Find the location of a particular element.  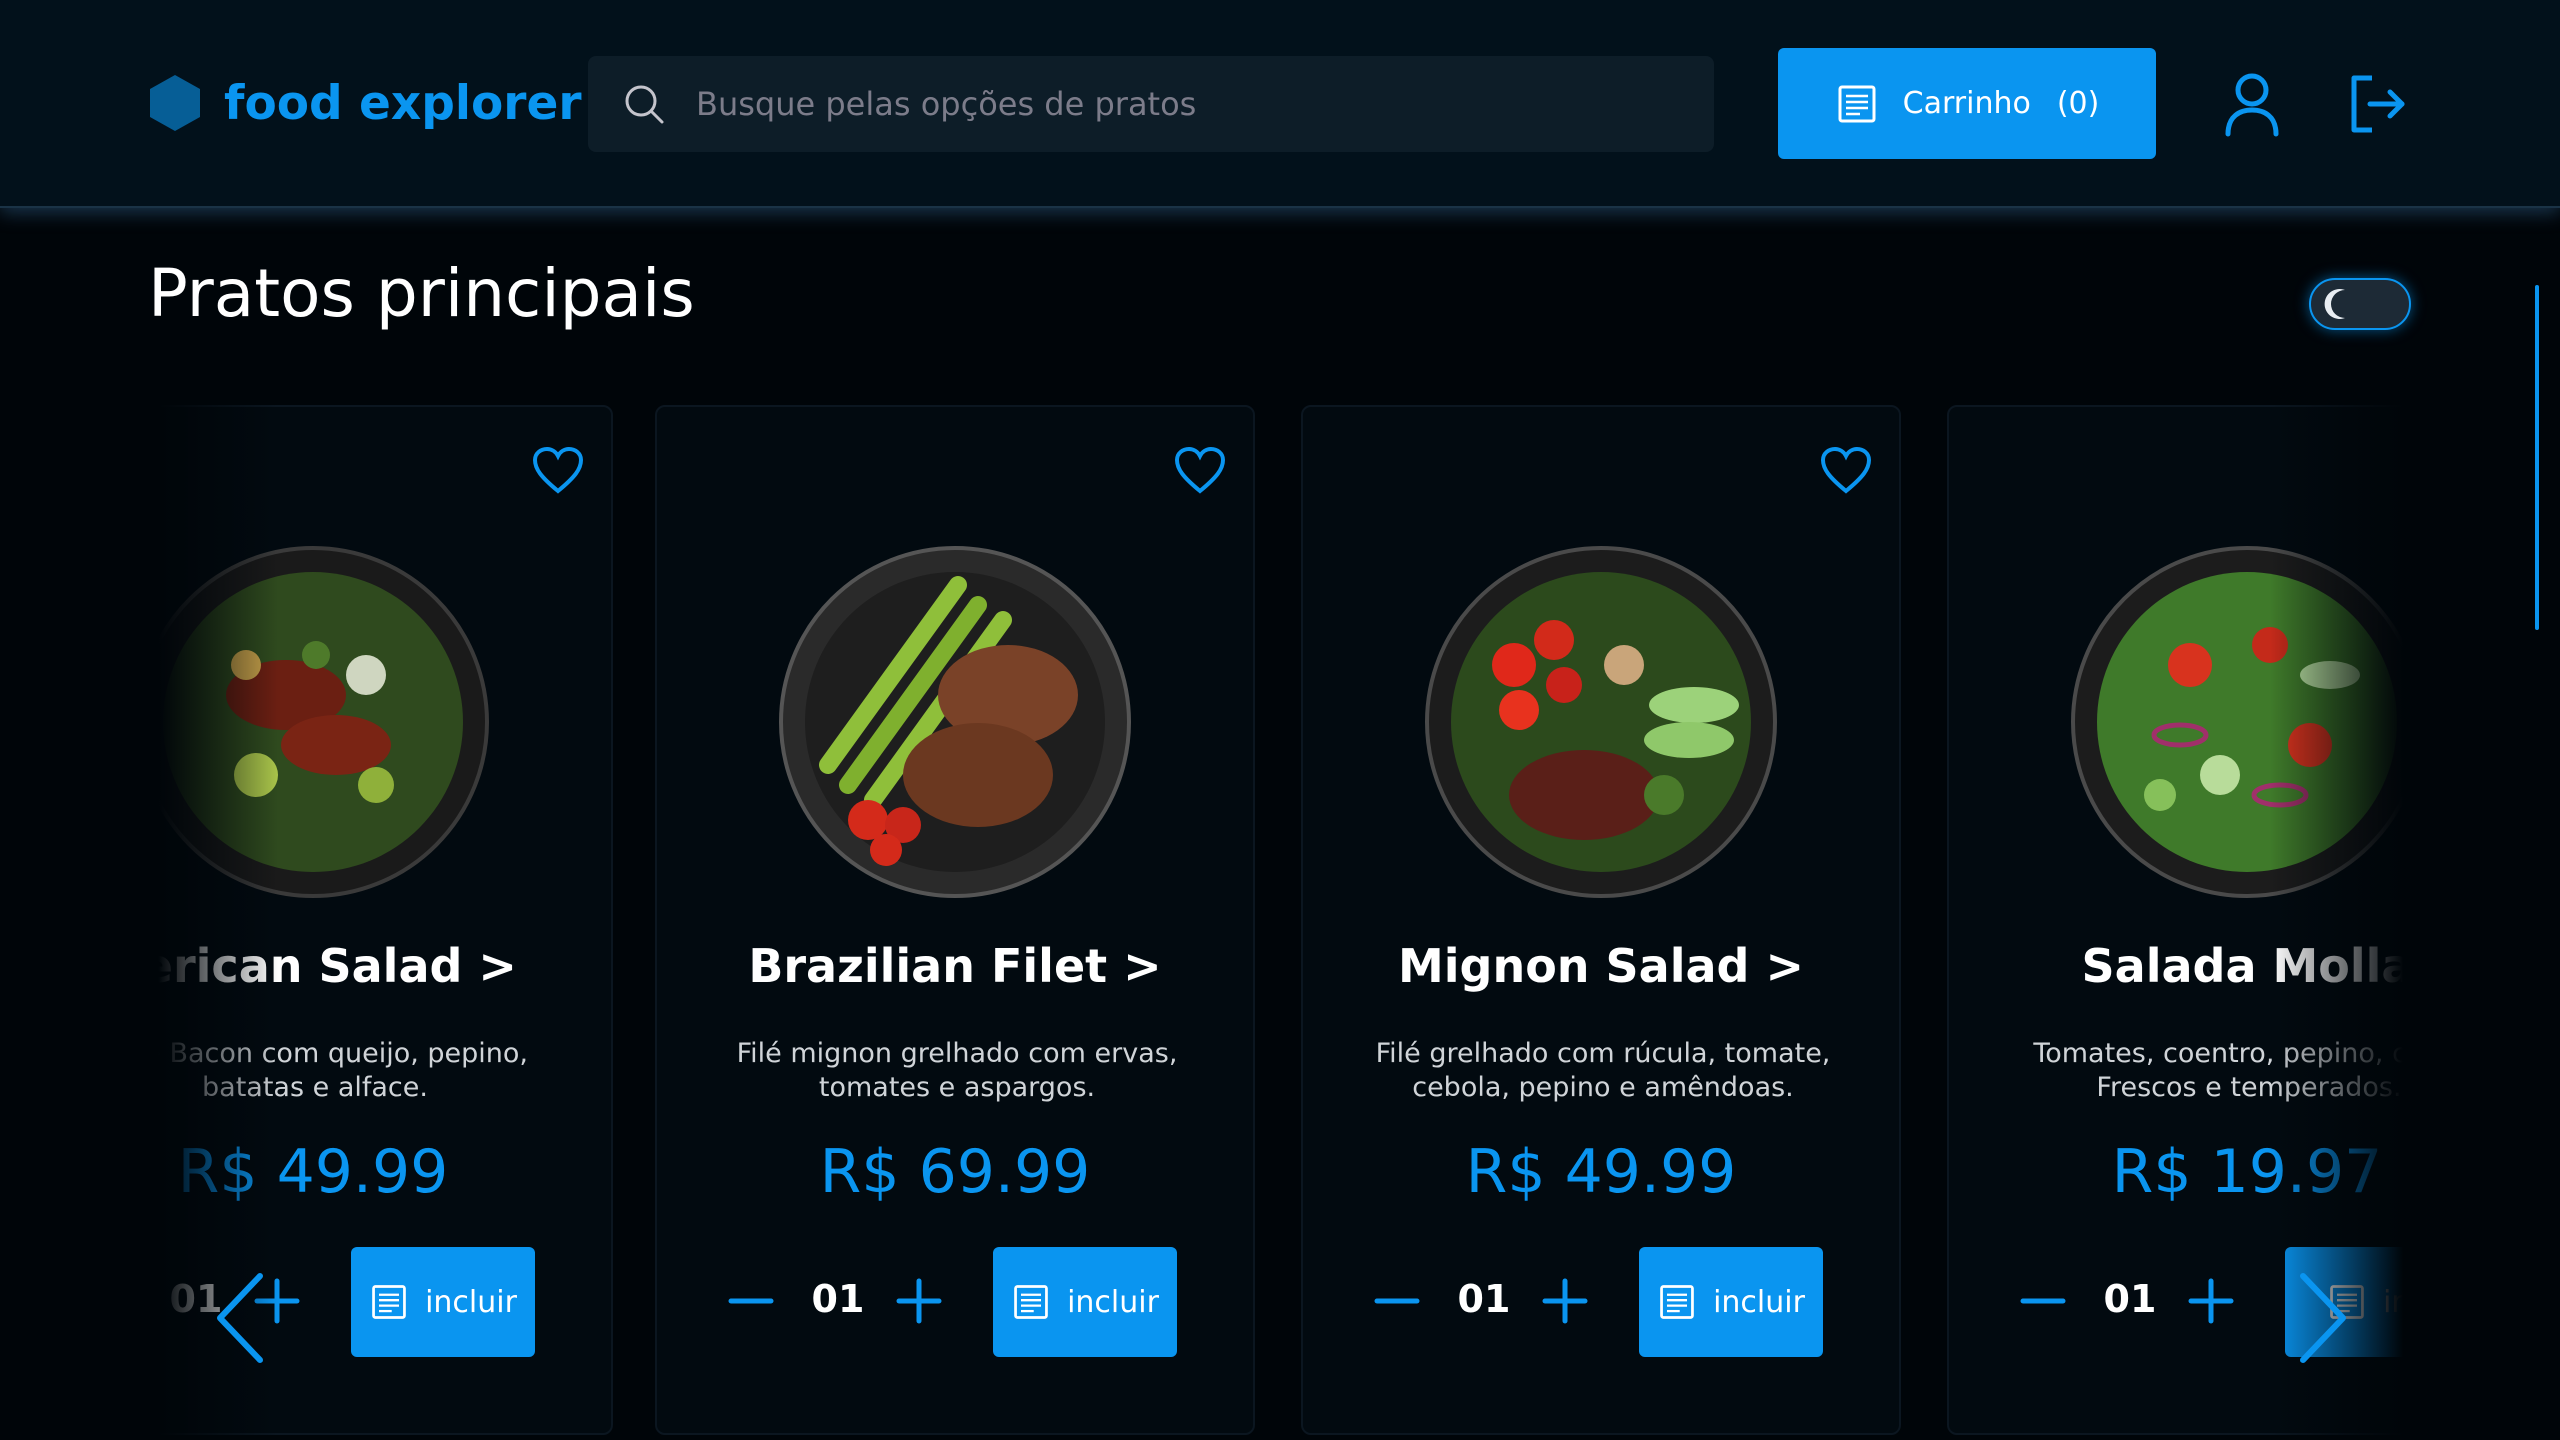

cart-count: (0) is located at coordinates (2078, 103).